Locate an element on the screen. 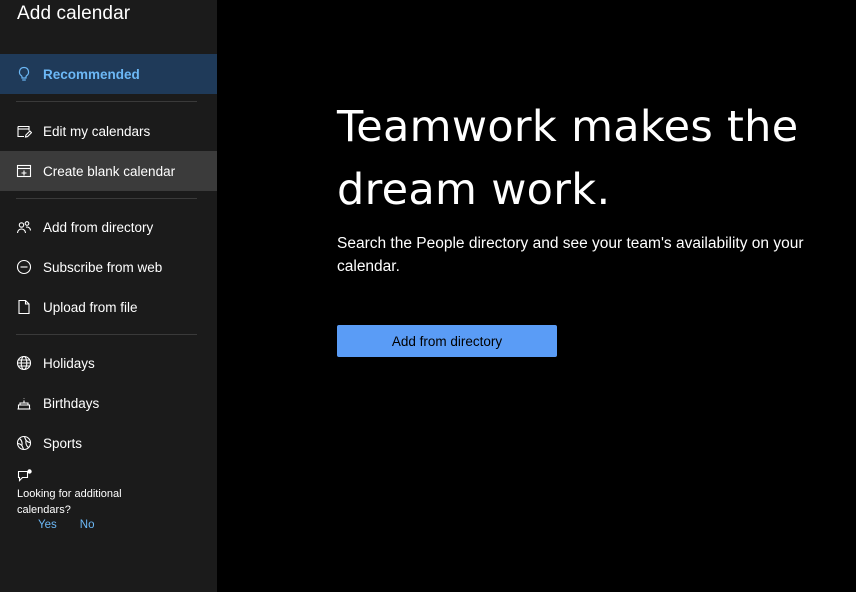 The width and height of the screenshot is (856, 592). feedback-prompt: Looking for additional calendars? Yes No is located at coordinates (112, 499).